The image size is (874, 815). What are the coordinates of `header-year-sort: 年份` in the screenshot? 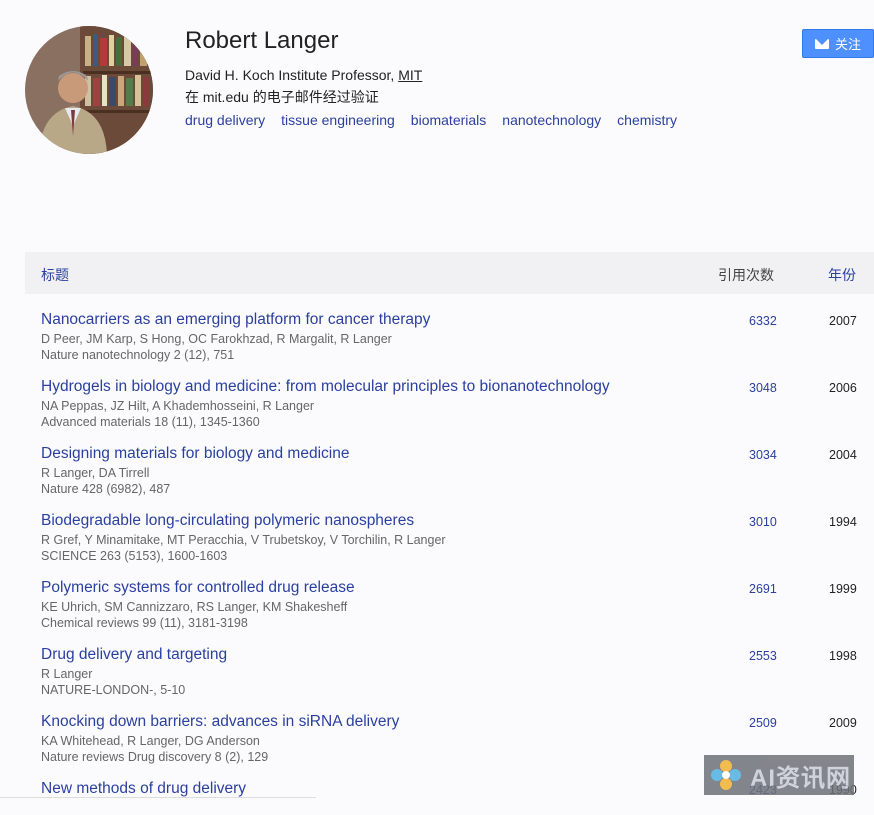 It's located at (842, 275).